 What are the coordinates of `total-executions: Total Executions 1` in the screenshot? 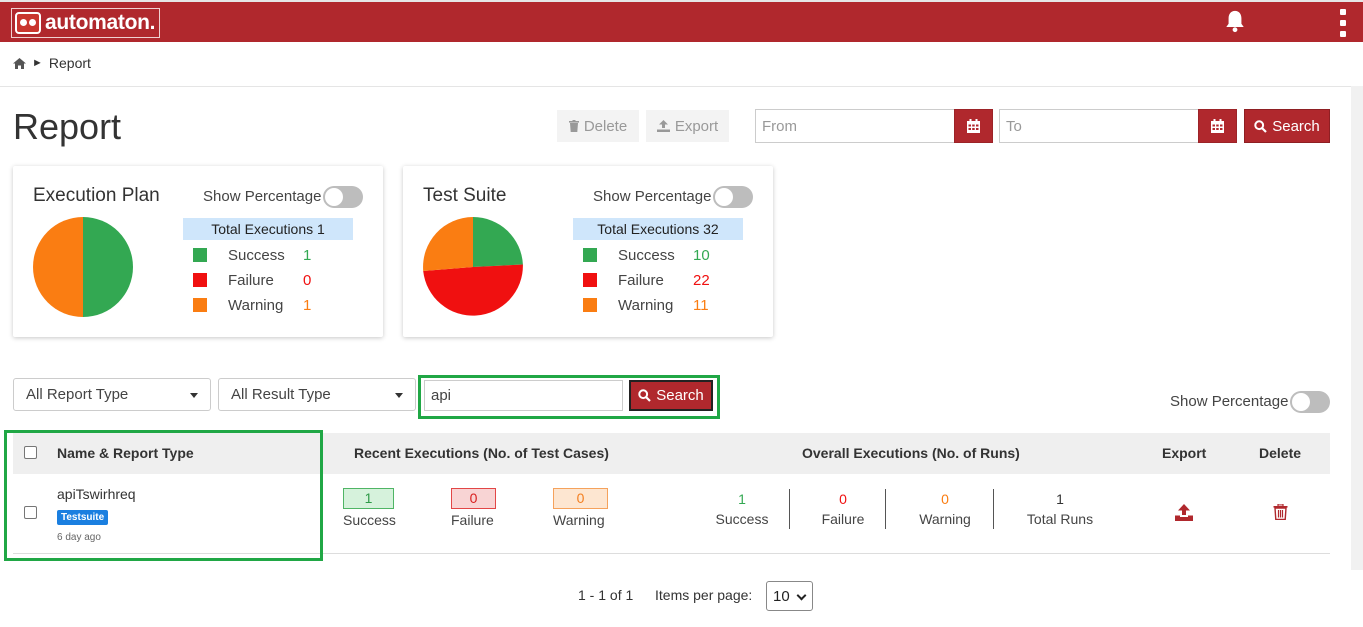 It's located at (268, 229).